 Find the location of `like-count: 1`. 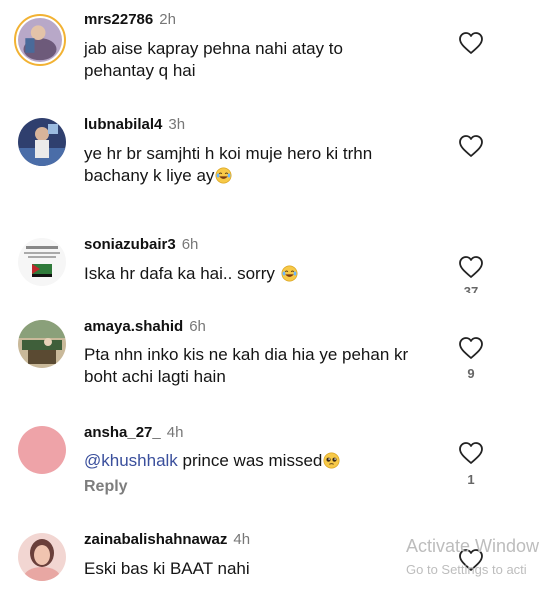

like-count: 1 is located at coordinates (471, 479).